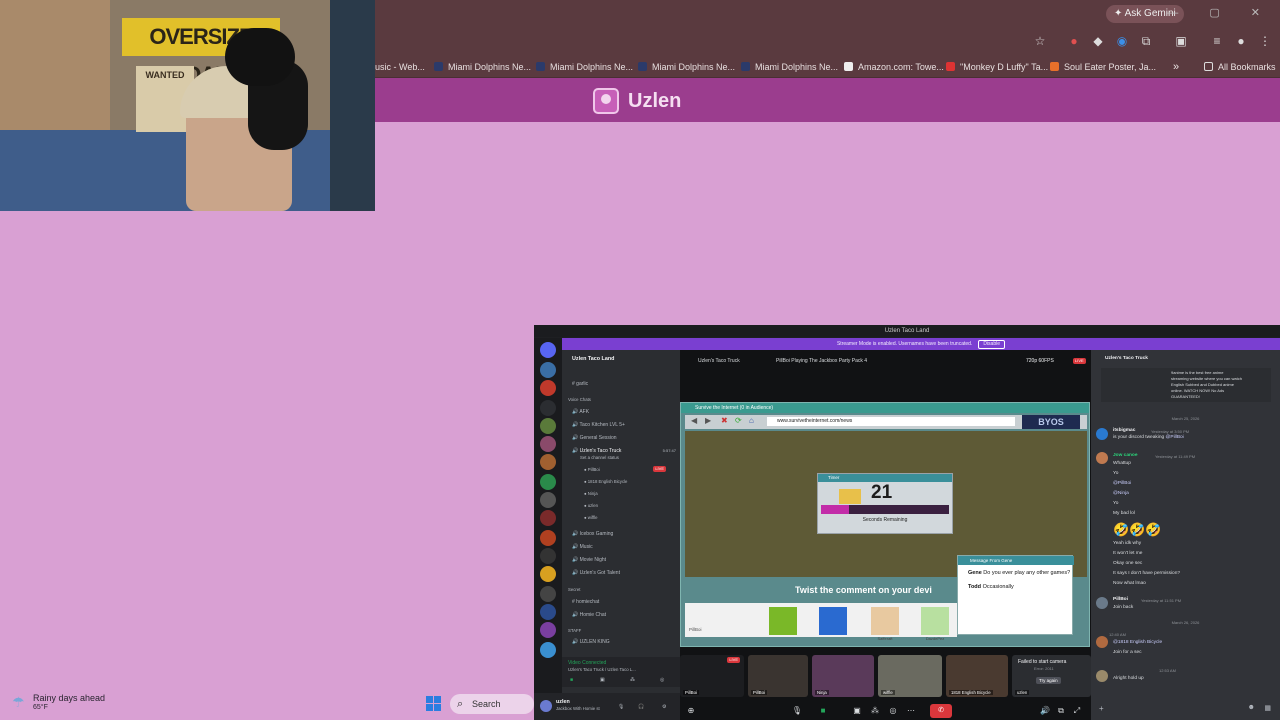  I want to click on message-author: itsbigmac, so click(1124, 431).